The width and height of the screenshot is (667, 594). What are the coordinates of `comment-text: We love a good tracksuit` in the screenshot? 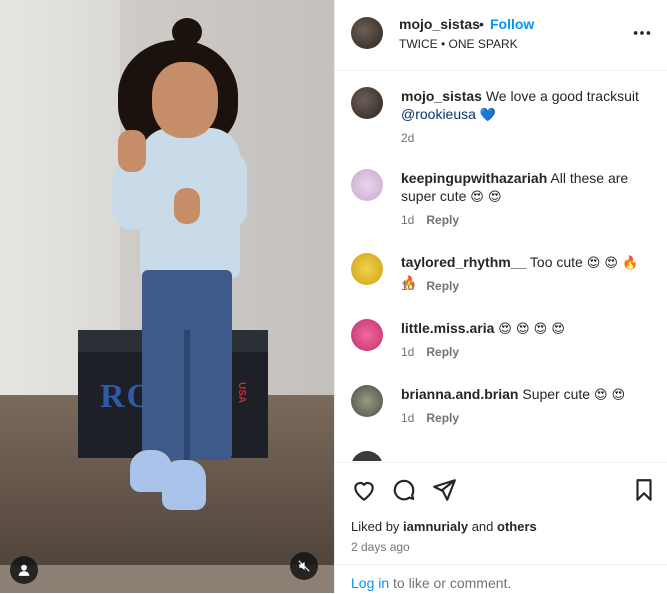 It's located at (562, 96).